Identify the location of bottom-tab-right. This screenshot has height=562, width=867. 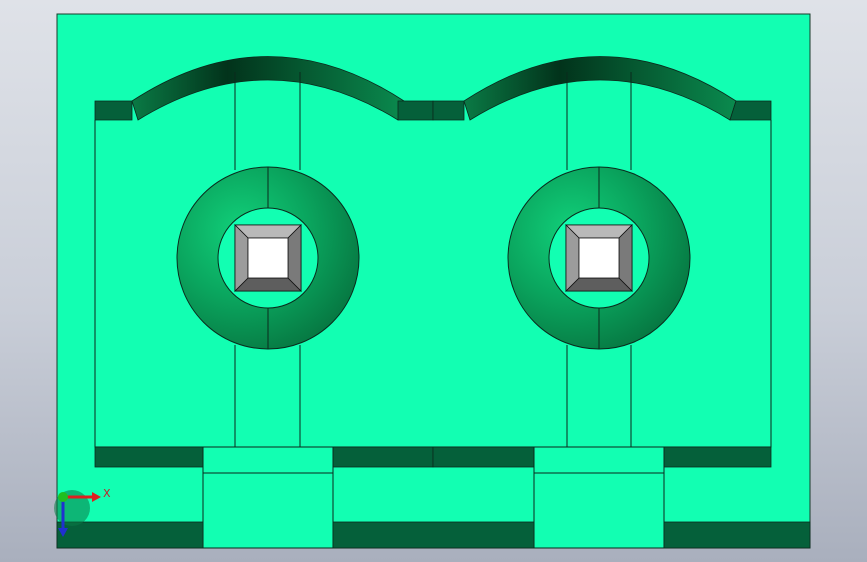
(599, 497).